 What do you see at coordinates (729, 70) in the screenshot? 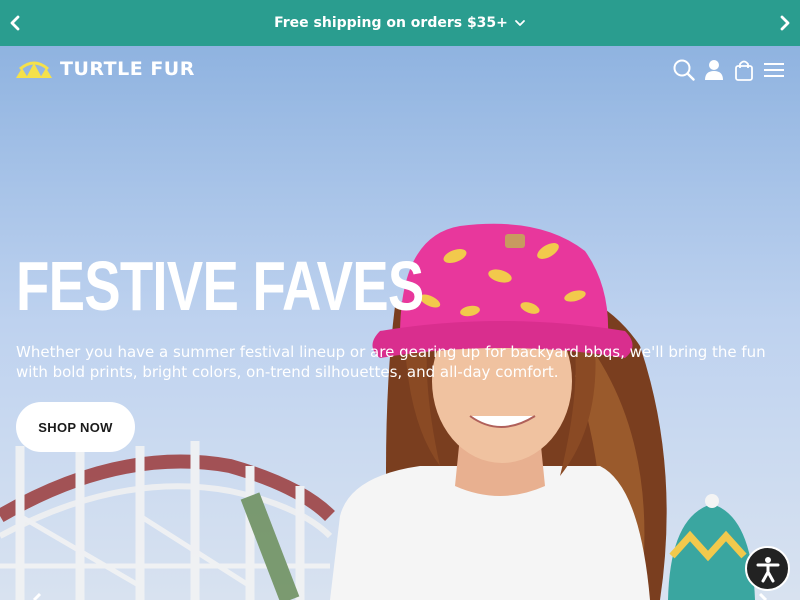
I see `header-actions` at bounding box center [729, 70].